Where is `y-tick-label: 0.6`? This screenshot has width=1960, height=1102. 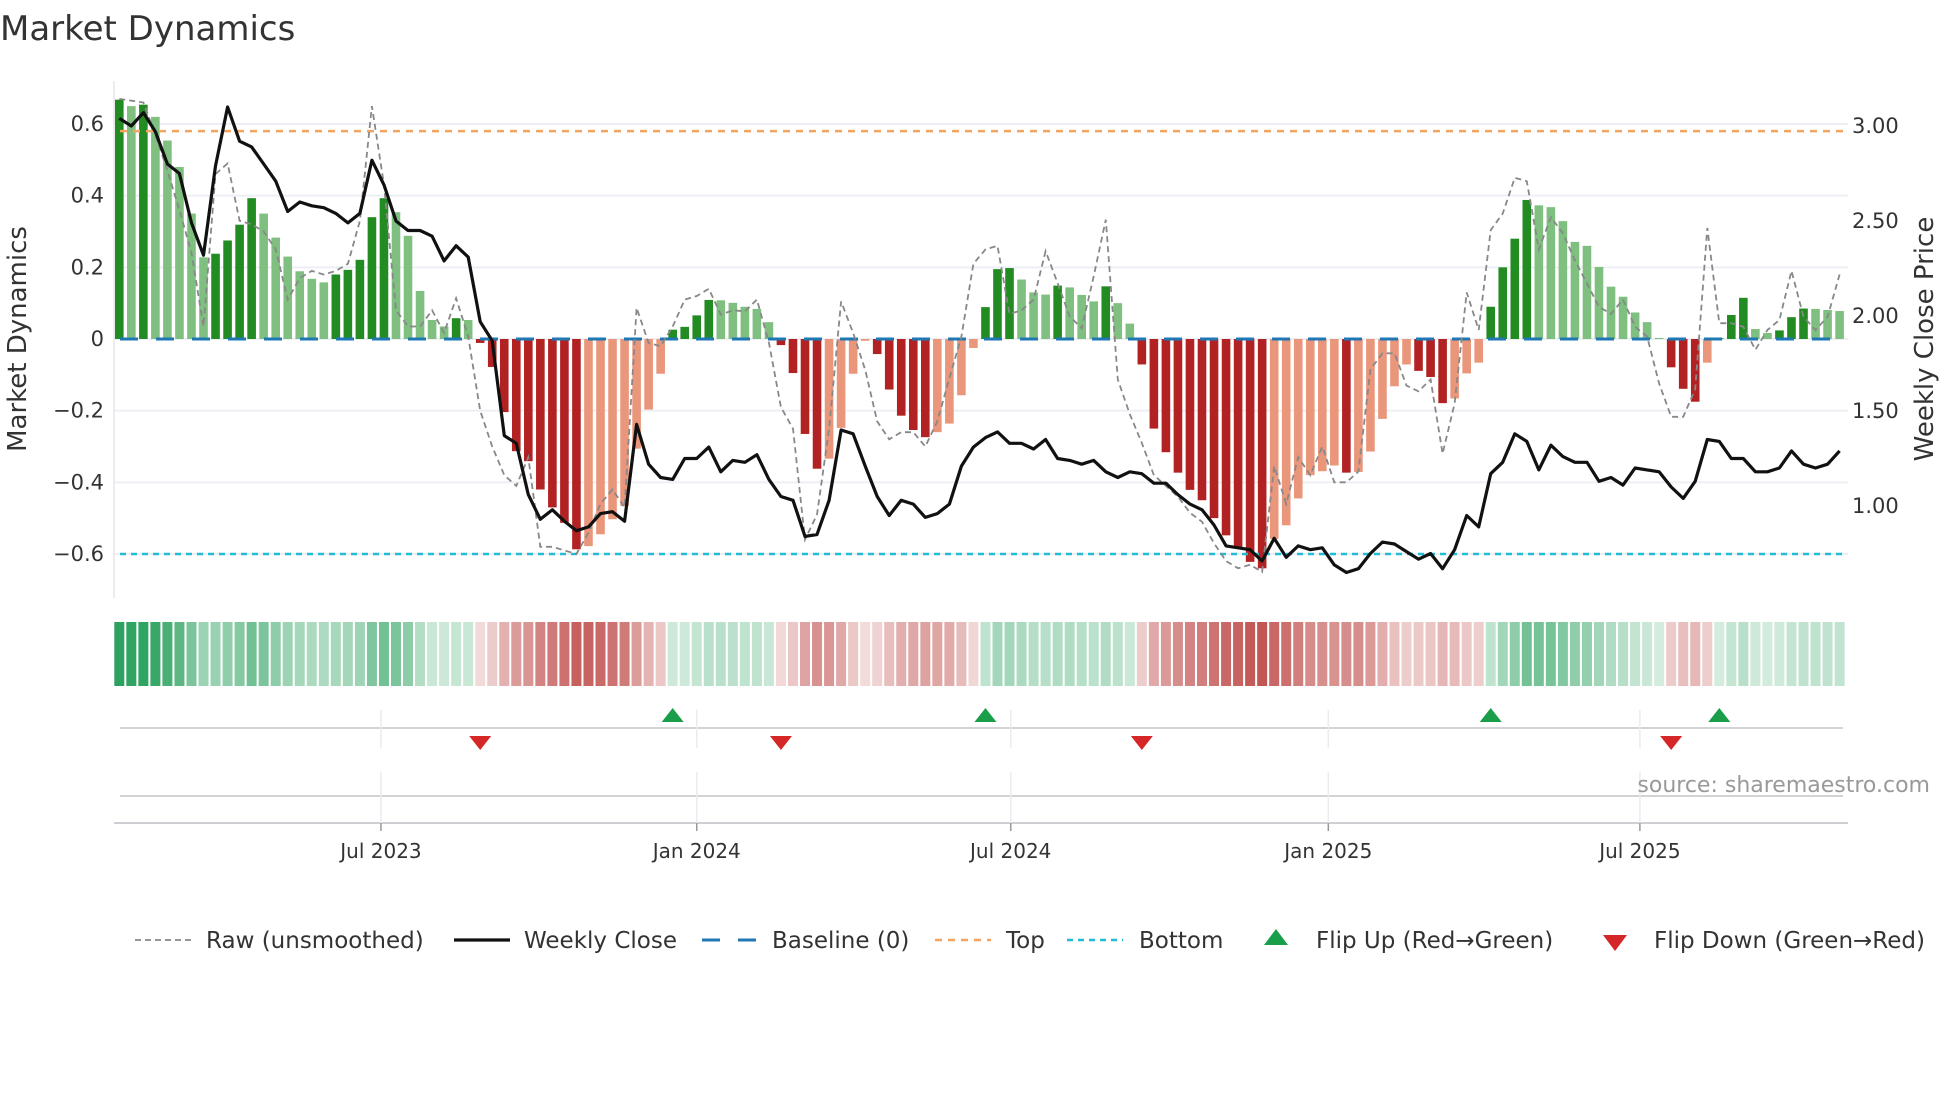 y-tick-label: 0.6 is located at coordinates (87, 124).